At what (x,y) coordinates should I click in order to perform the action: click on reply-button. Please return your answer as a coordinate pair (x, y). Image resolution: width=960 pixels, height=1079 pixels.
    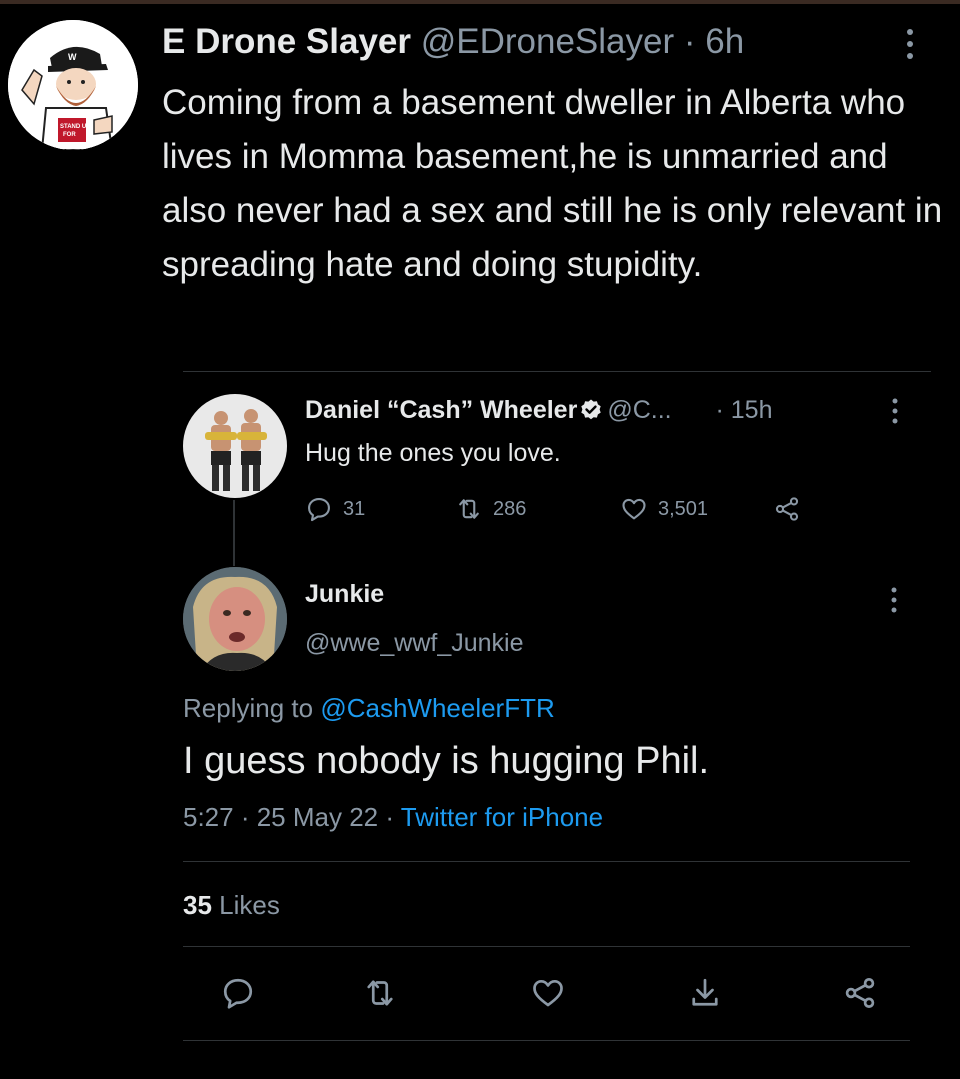
    Looking at the image, I should click on (238, 993).